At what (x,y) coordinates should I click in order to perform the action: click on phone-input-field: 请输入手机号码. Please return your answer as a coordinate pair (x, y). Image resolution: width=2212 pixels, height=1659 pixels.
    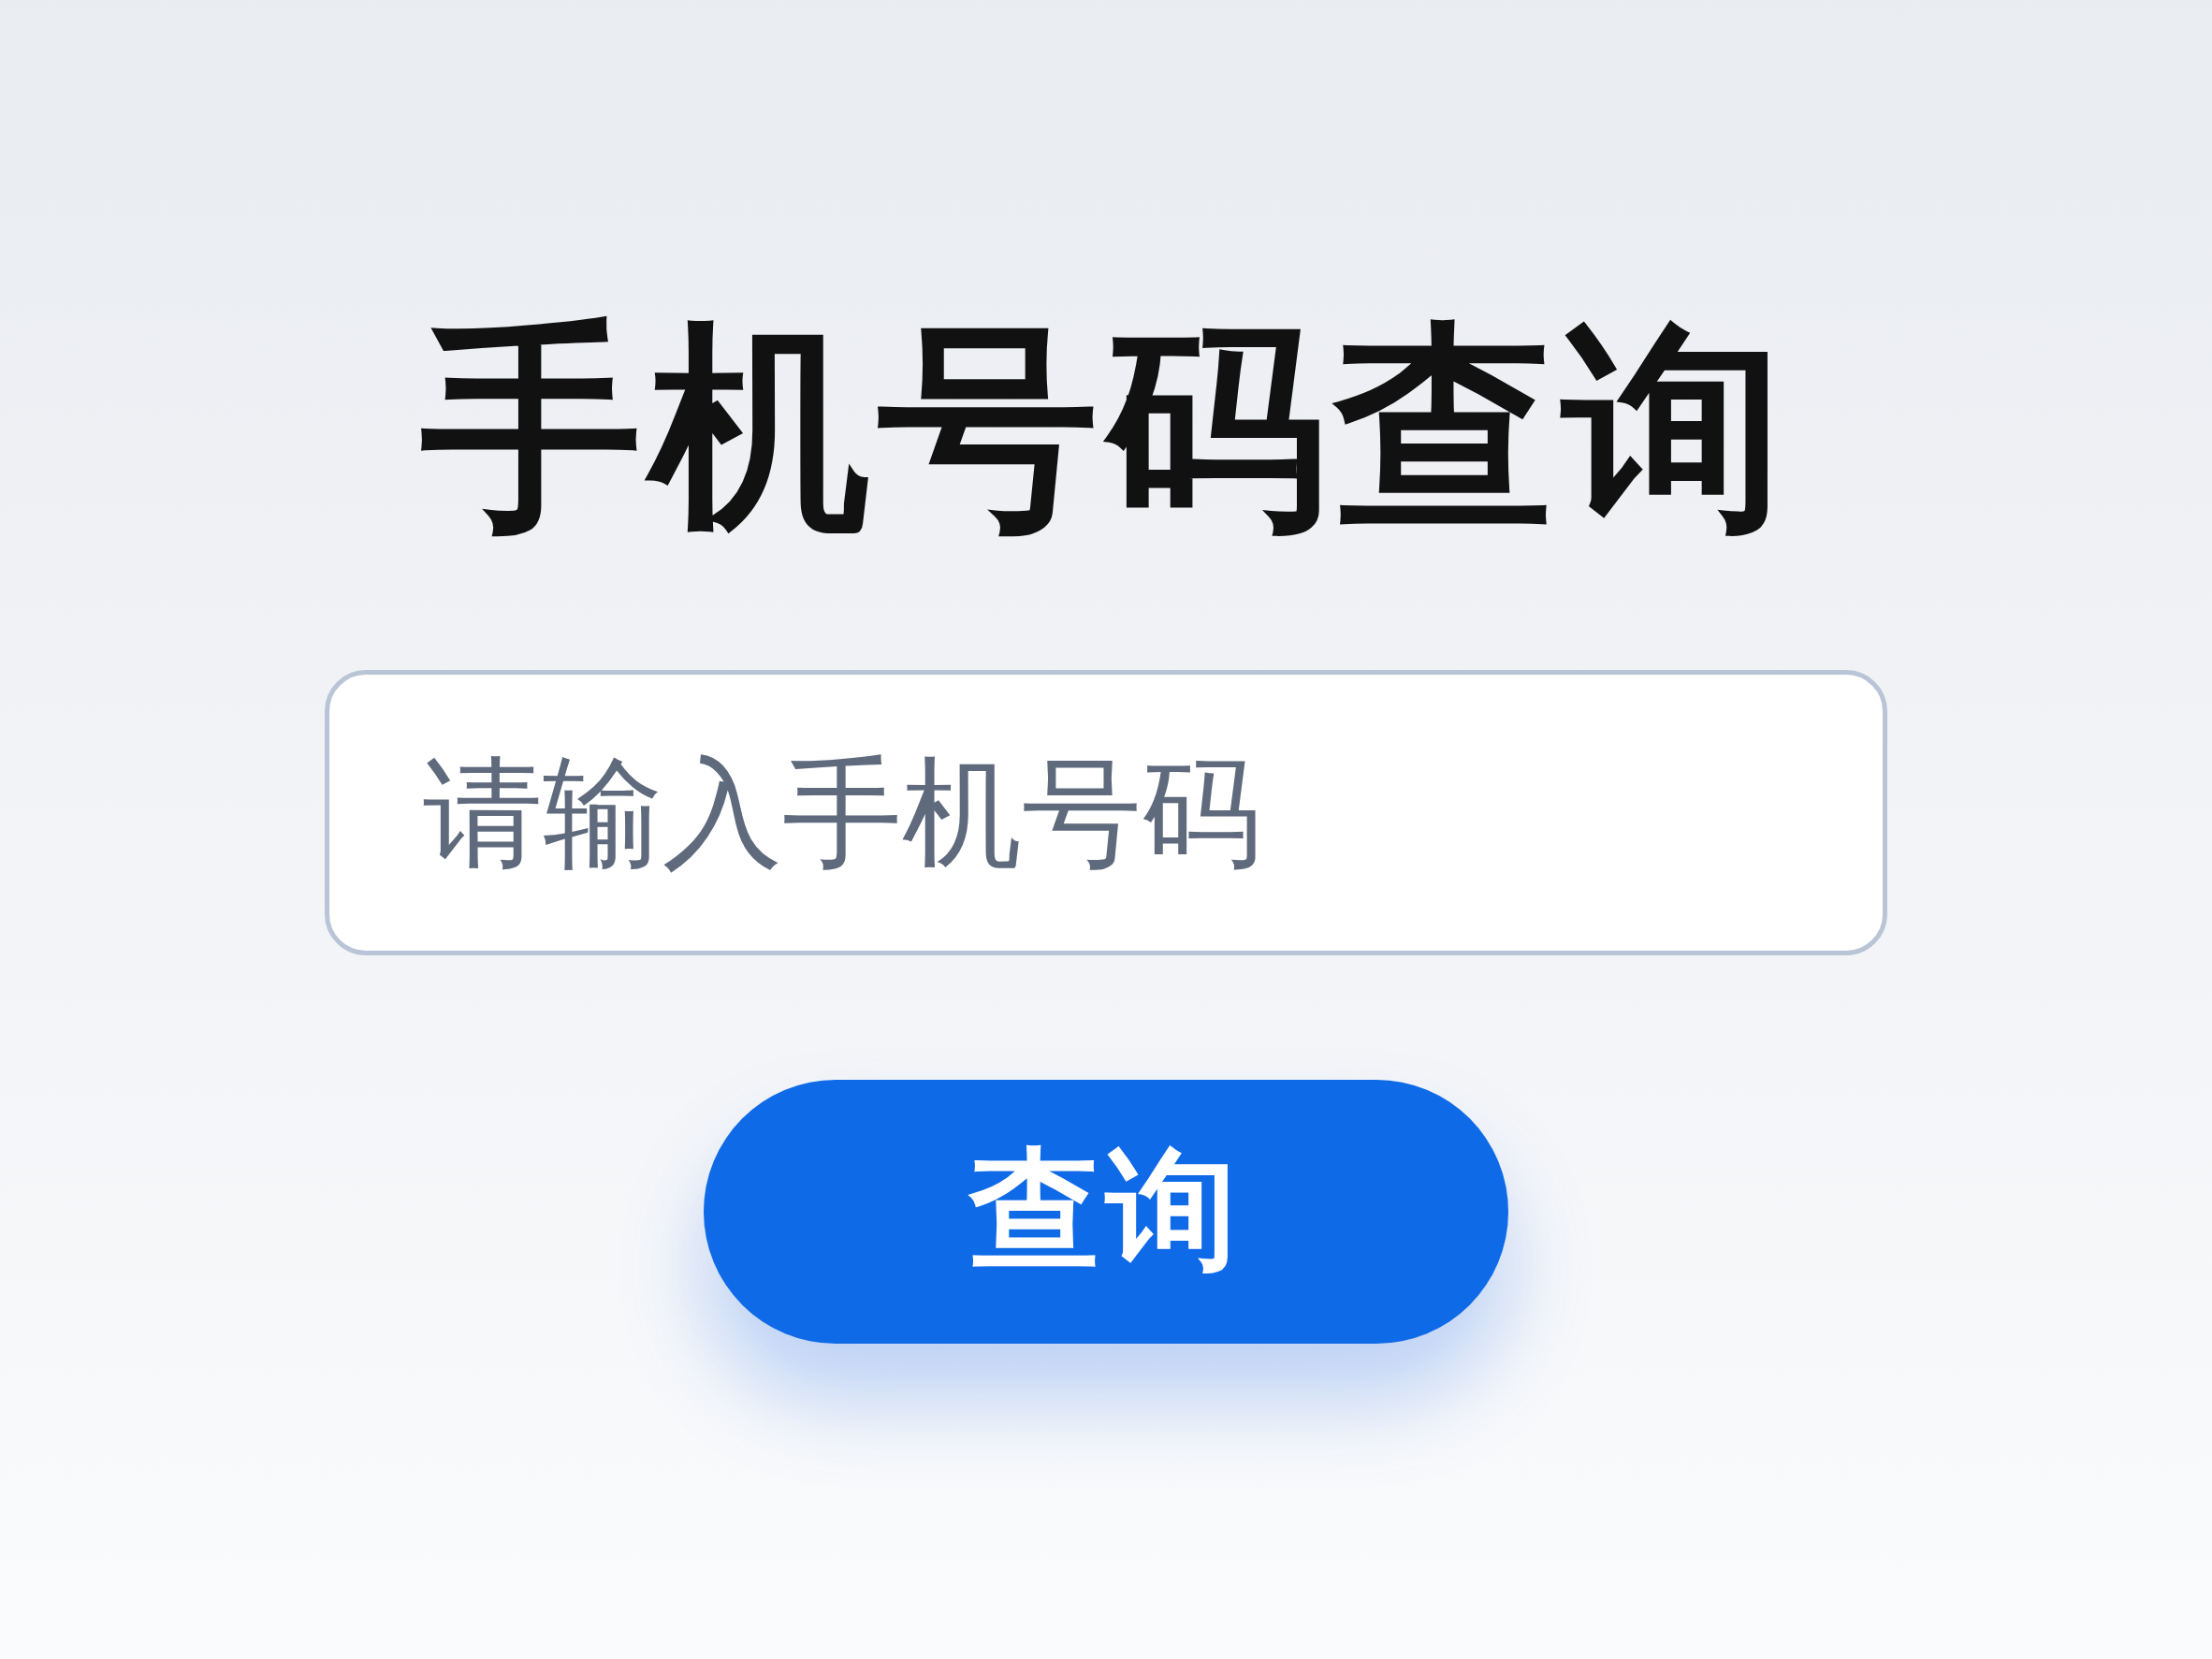
    Looking at the image, I should click on (1106, 812).